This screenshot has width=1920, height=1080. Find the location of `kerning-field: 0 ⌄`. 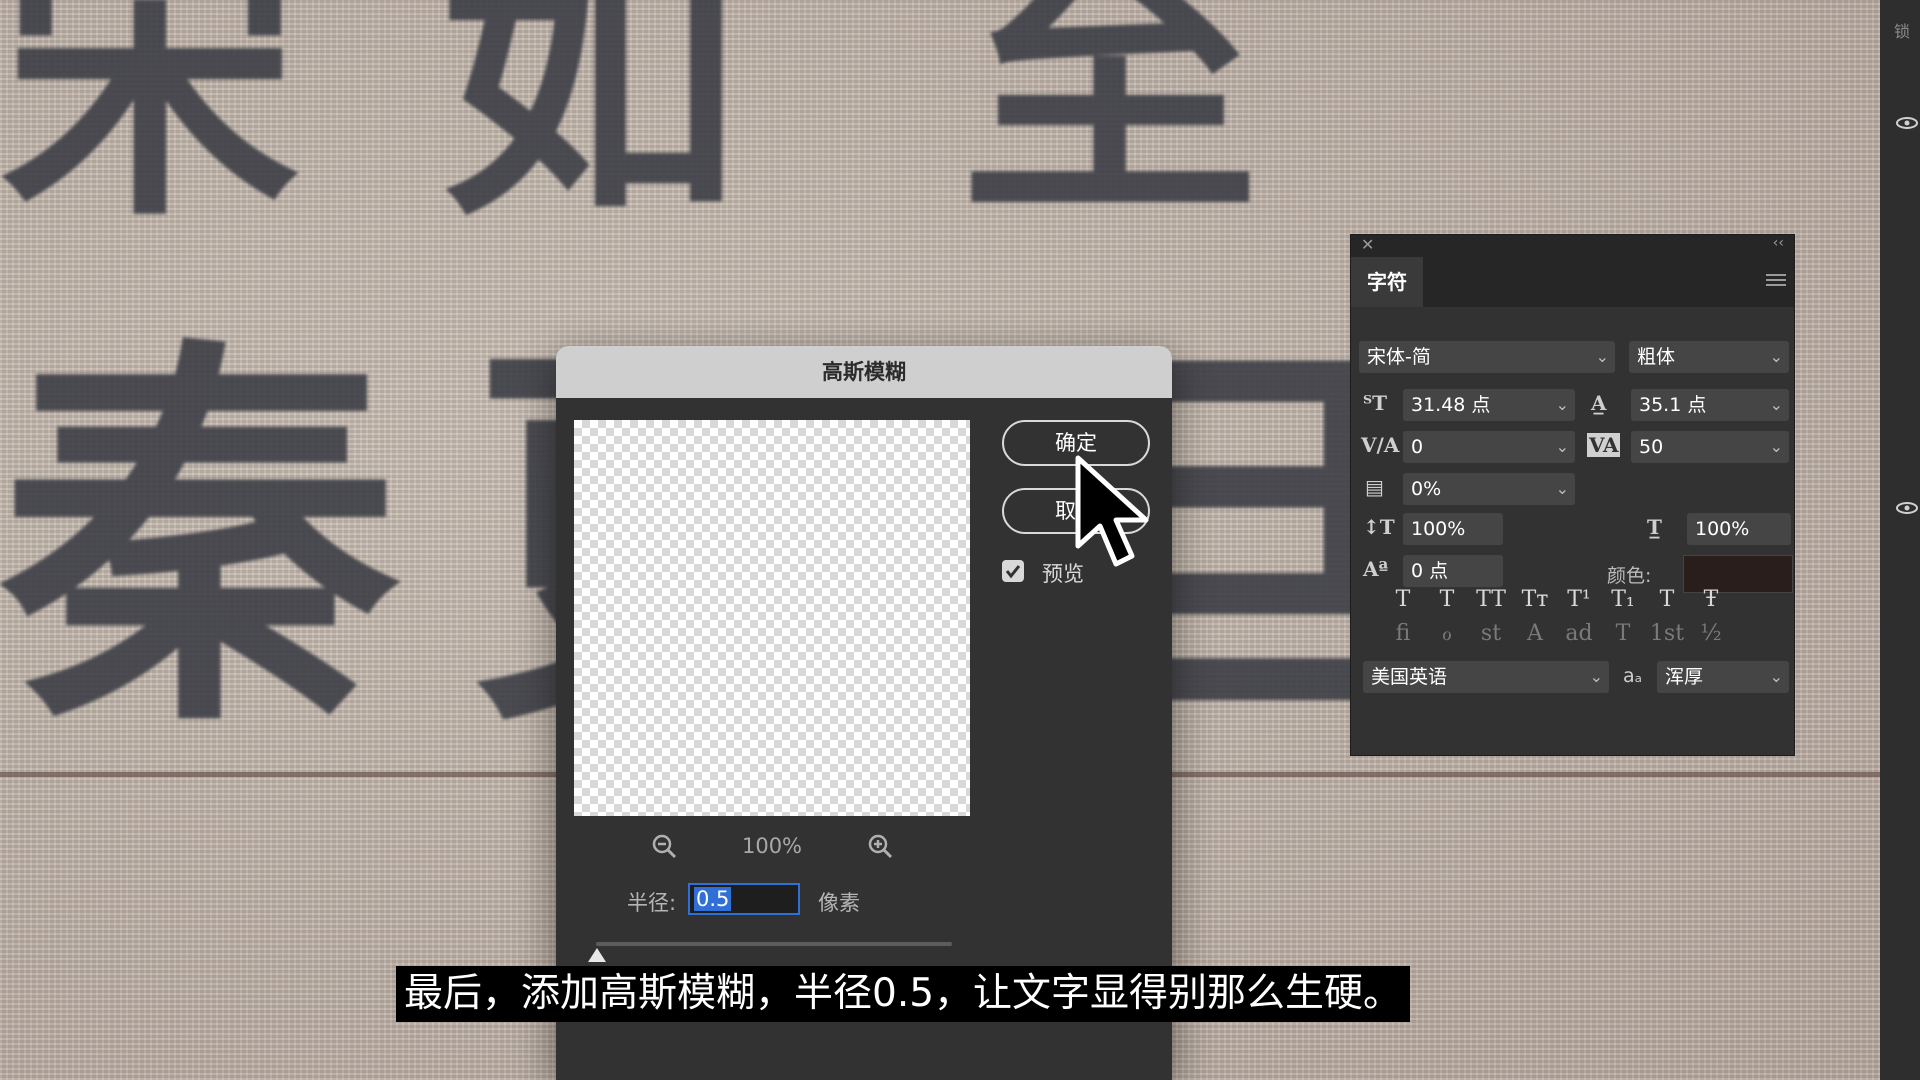

kerning-field: 0 ⌄ is located at coordinates (1489, 447).